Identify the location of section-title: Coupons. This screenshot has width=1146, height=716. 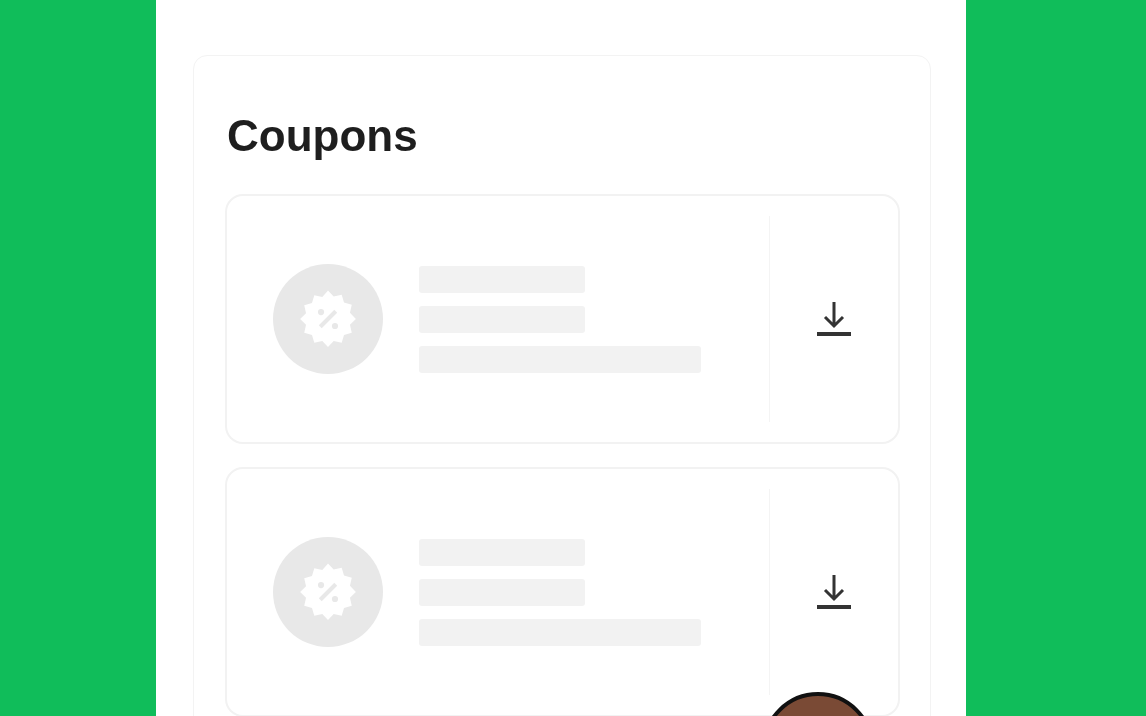
(323, 136).